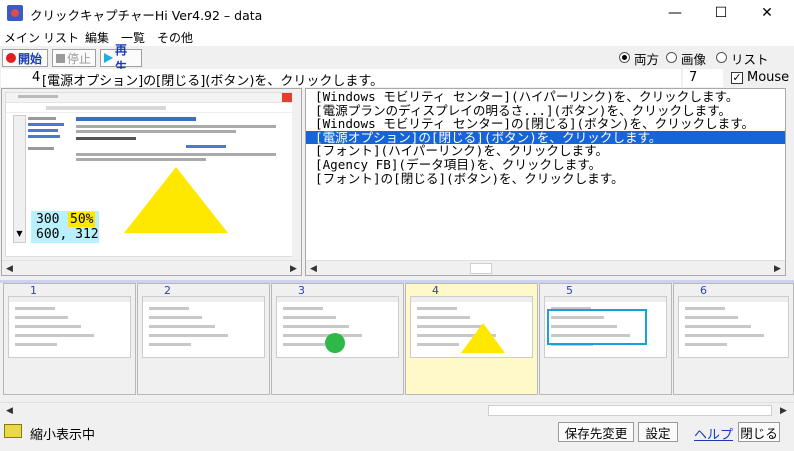 The width and height of the screenshot is (794, 451). What do you see at coordinates (750, 59) in the screenshot?
I see `radio-list-label: リスト` at bounding box center [750, 59].